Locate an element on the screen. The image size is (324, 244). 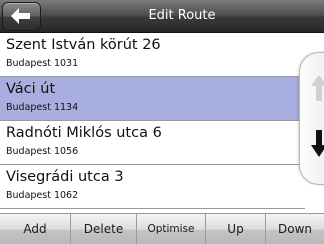
stop-name: Szent István körút 26 is located at coordinates (83, 45).